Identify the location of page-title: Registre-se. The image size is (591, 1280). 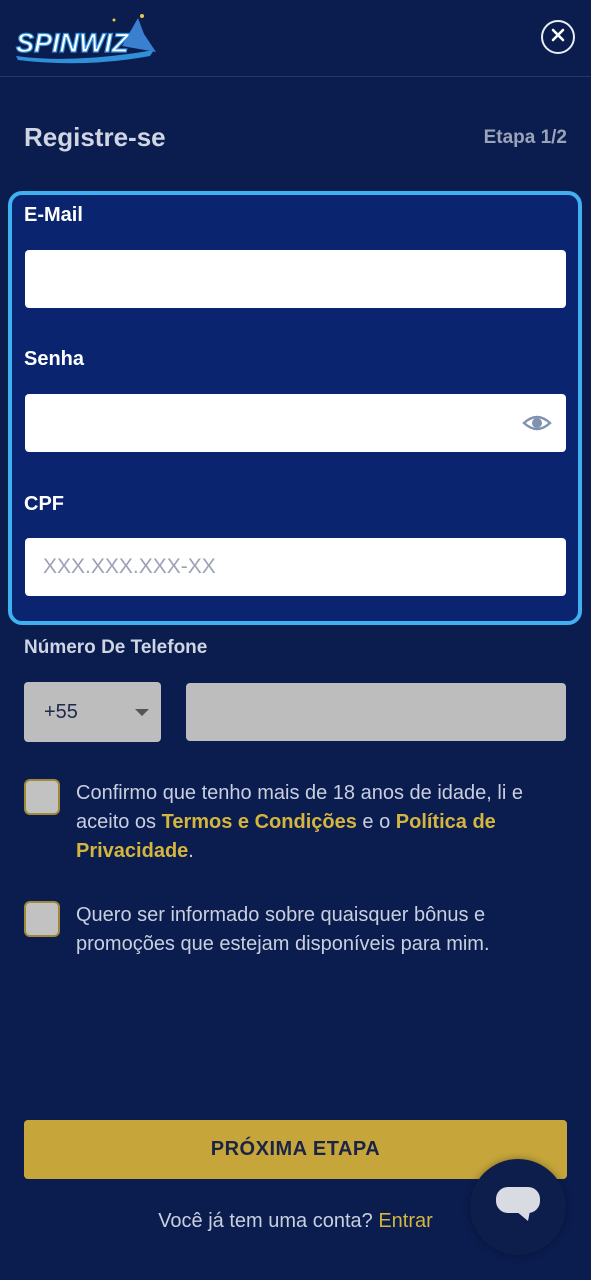
(95, 137).